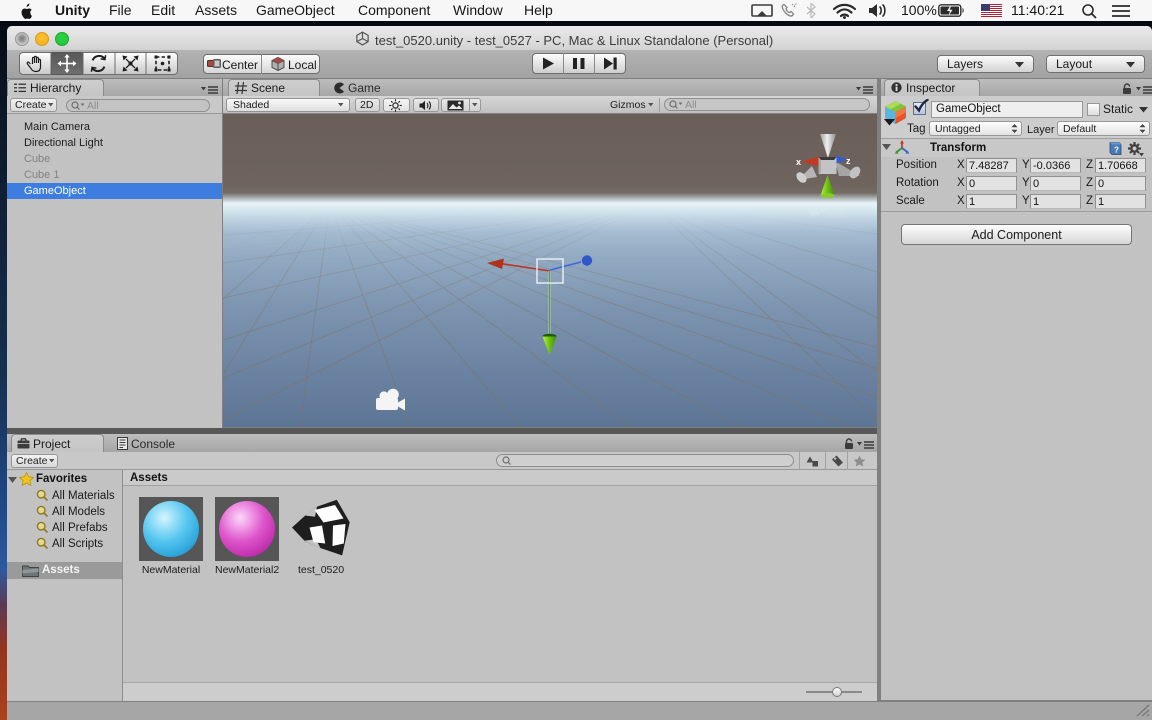 This screenshot has width=1152, height=720. I want to click on svg-text: z, so click(848, 161).